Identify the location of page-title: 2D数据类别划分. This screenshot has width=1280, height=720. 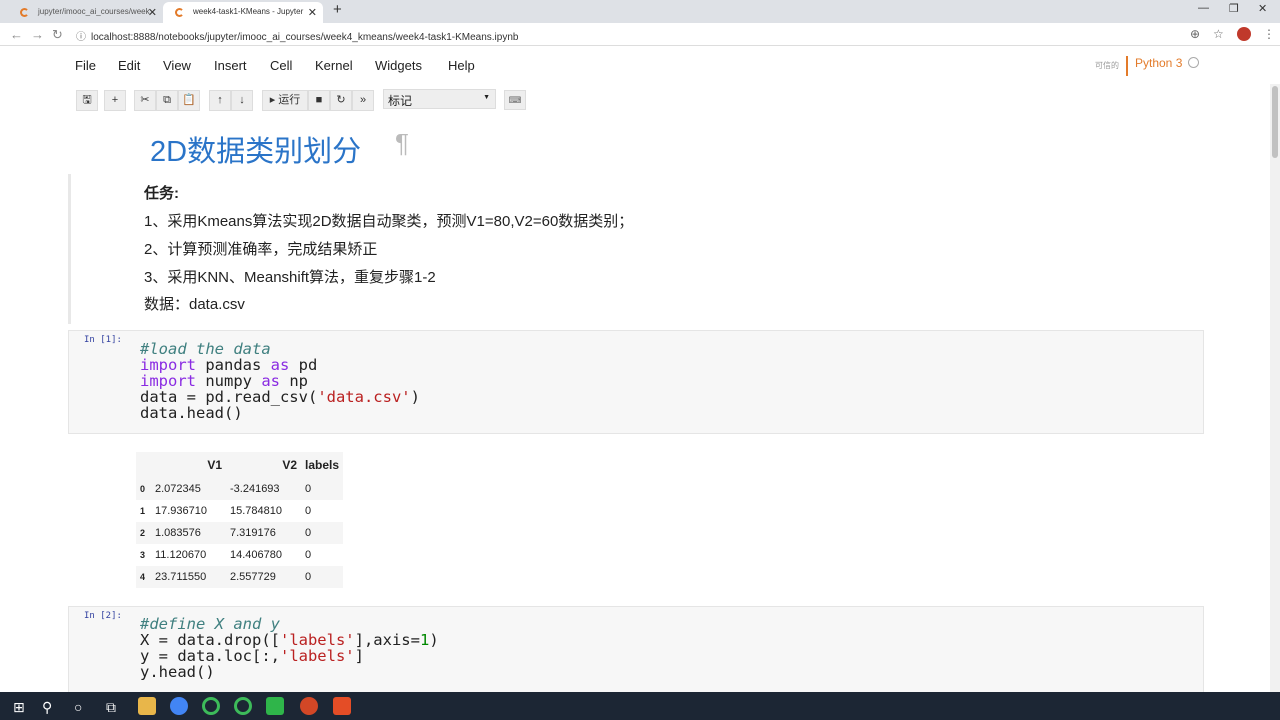
(256, 152).